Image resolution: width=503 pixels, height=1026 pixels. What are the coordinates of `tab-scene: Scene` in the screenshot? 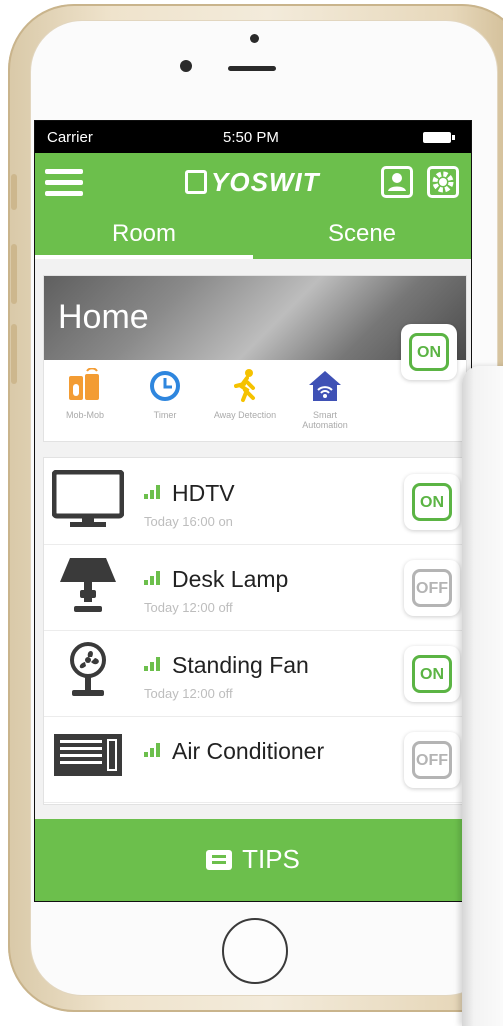 It's located at (362, 236).